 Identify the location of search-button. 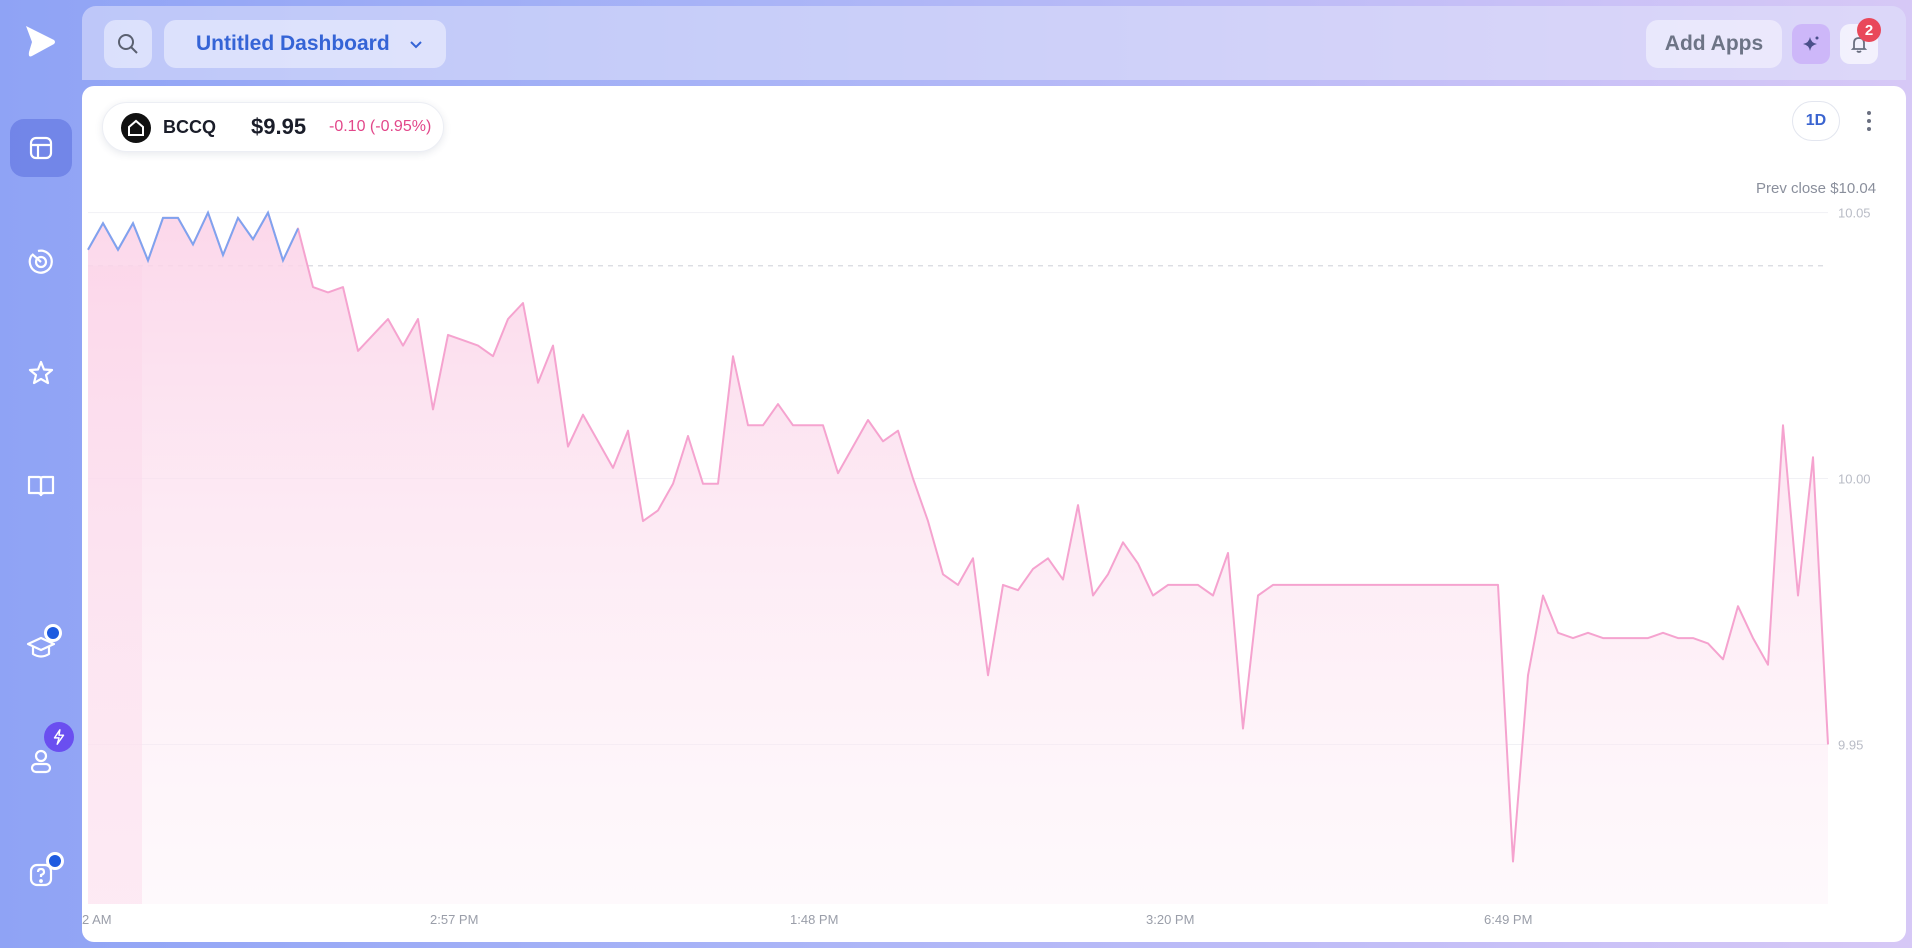
(128, 44).